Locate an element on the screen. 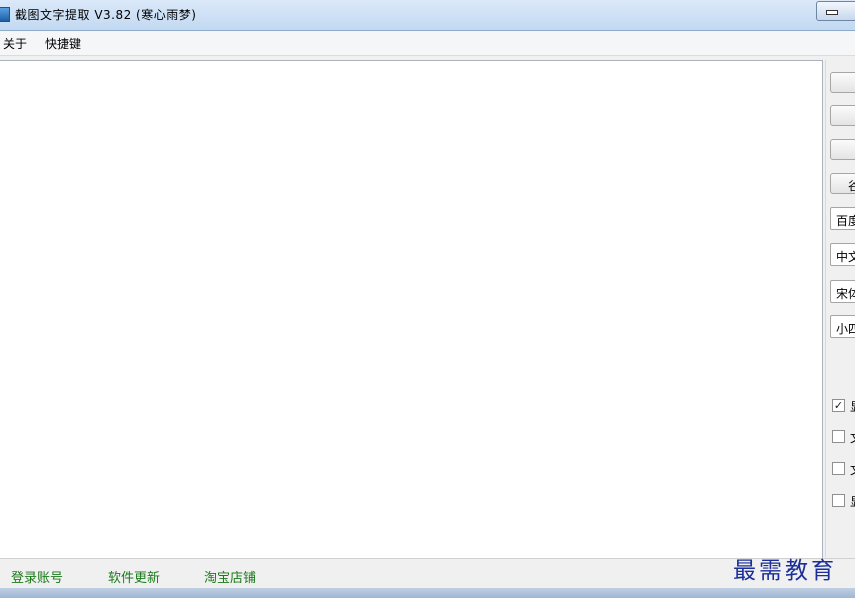 This screenshot has width=855, height=598. minimize-button is located at coordinates (835, 11).